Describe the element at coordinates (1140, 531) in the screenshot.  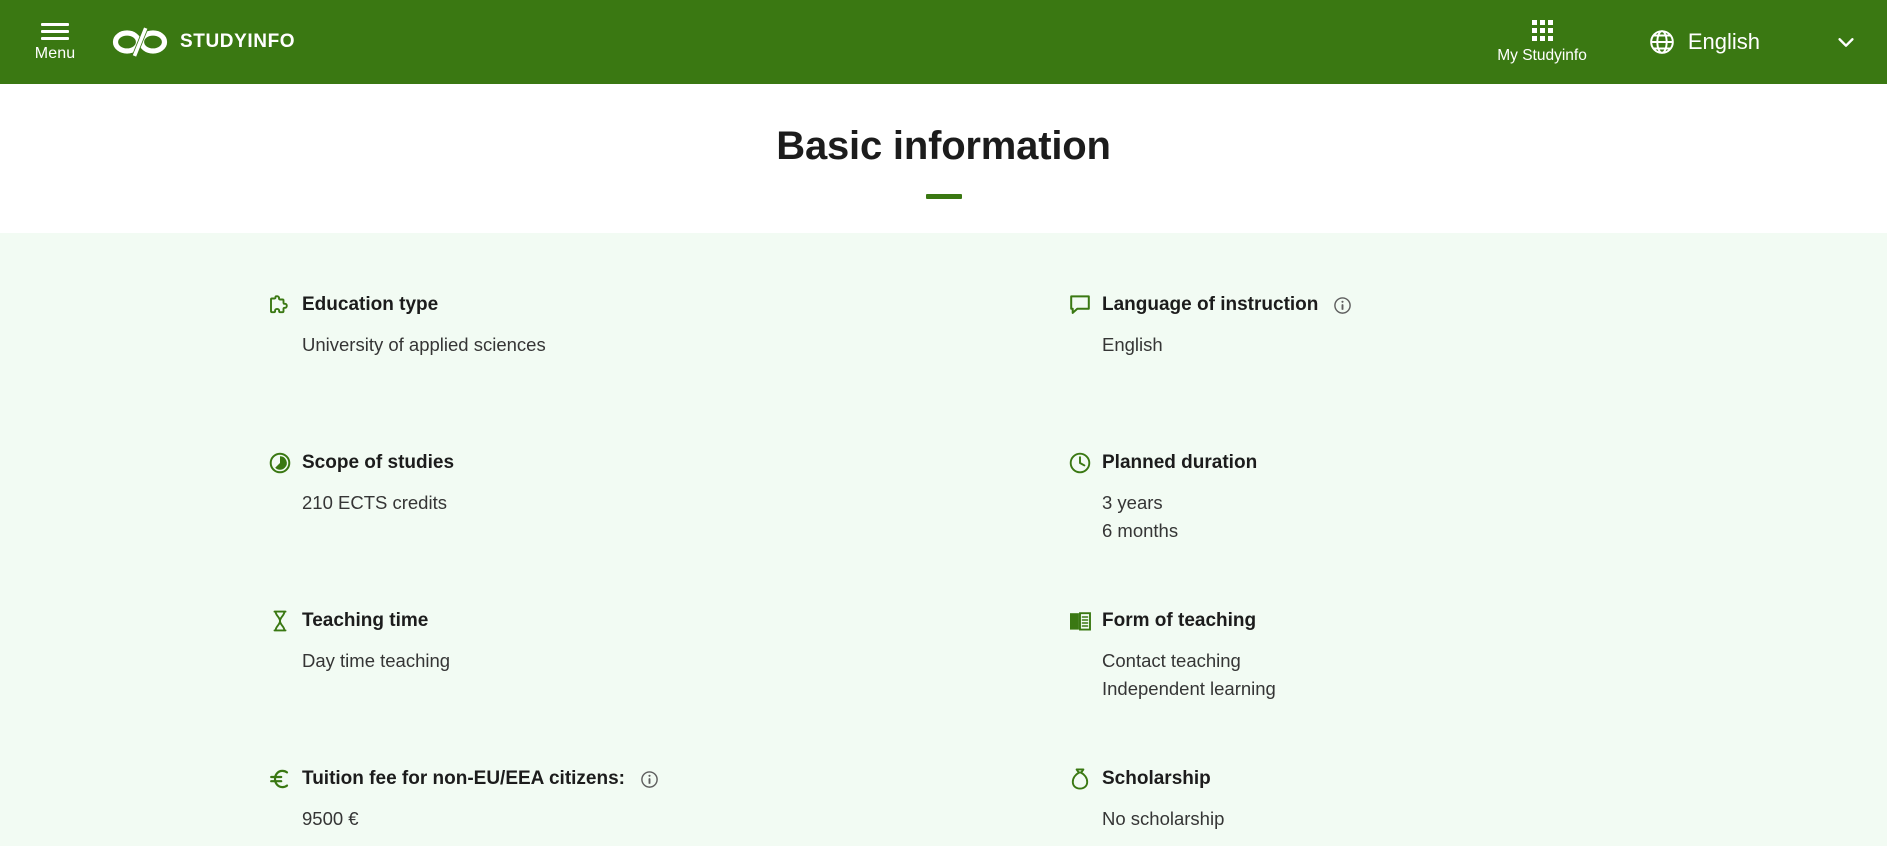
I see `info-item-value: 6 months` at that location.